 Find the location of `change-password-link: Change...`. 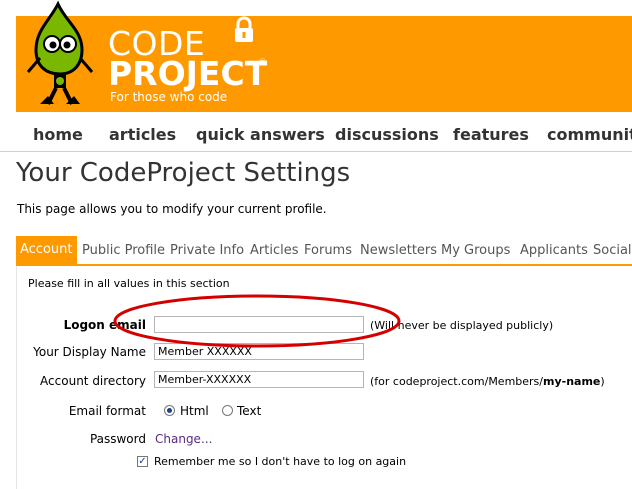

change-password-link: Change... is located at coordinates (183, 439).